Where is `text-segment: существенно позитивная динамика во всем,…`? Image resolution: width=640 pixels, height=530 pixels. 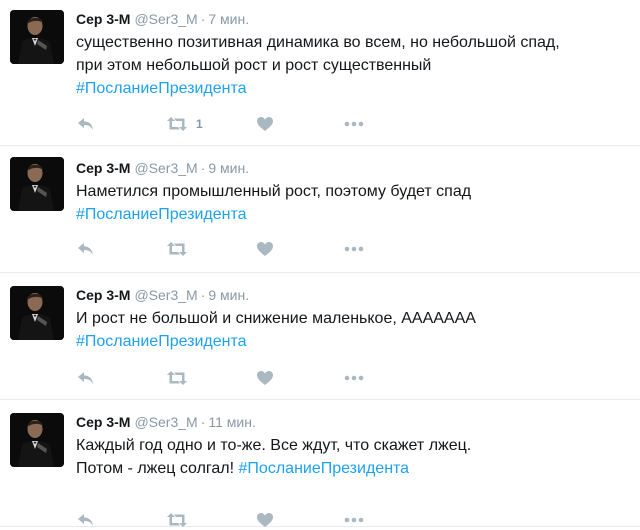
text-segment: существенно позитивная динамика во всем,… is located at coordinates (318, 42).